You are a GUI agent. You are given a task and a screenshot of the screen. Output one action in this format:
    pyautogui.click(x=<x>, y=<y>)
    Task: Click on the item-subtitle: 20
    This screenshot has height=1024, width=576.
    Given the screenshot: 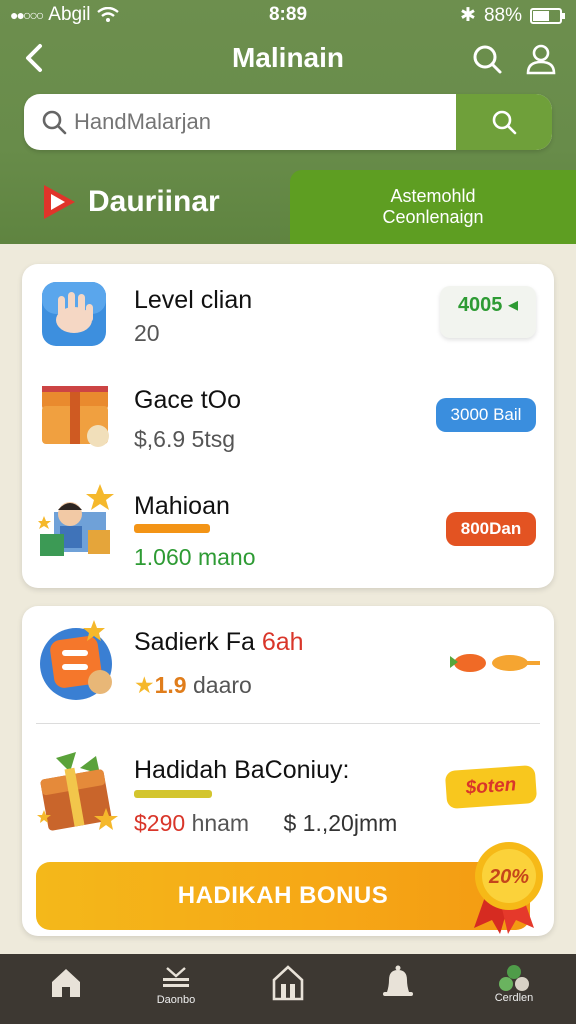 What is the action you would take?
    pyautogui.click(x=147, y=333)
    